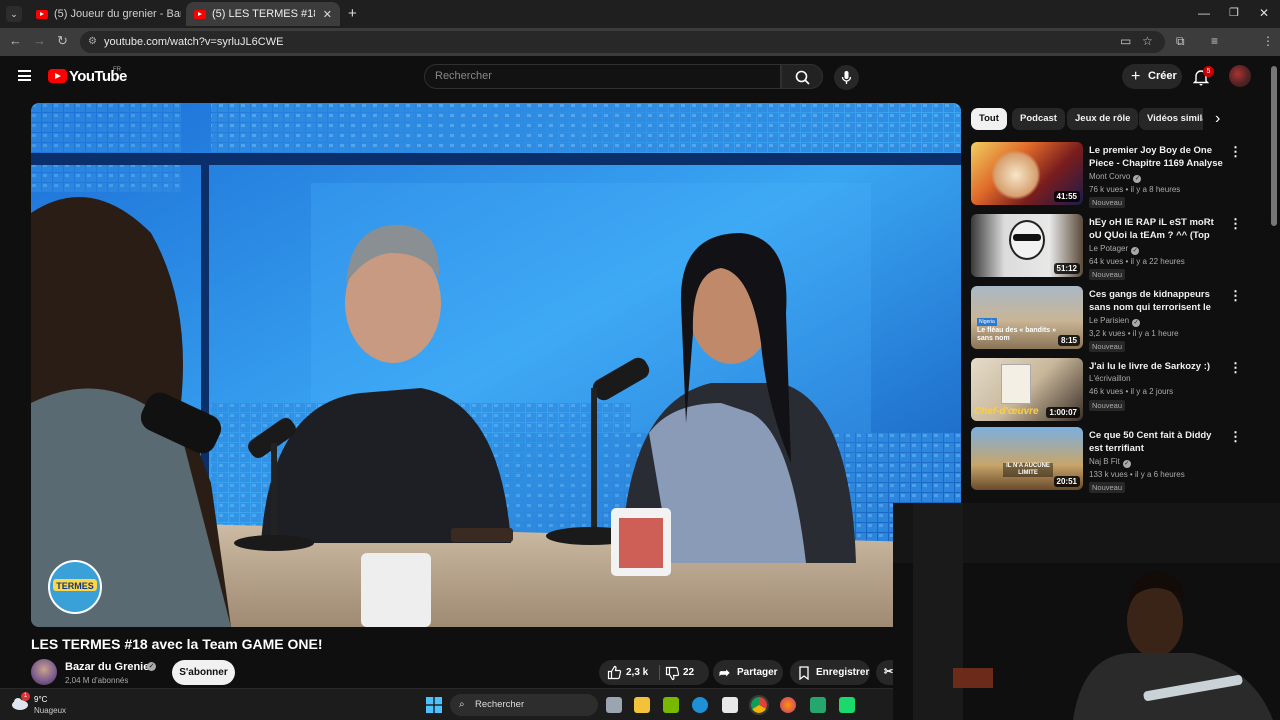 The height and width of the screenshot is (720, 1280). What do you see at coordinates (109, 667) in the screenshot?
I see `channel-name: Bazar du Grenier` at bounding box center [109, 667].